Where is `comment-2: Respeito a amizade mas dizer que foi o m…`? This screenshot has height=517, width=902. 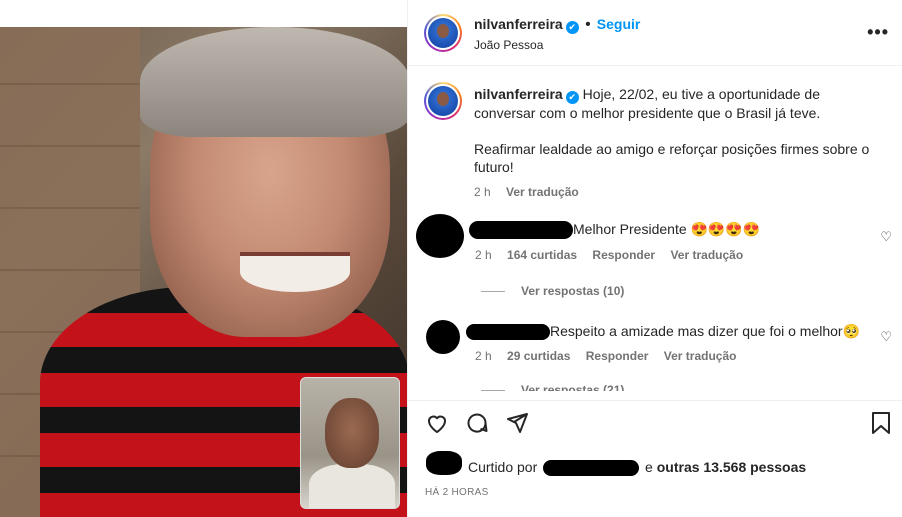 comment-2: Respeito a amizade mas dizer que foi o m… is located at coordinates (673, 356).